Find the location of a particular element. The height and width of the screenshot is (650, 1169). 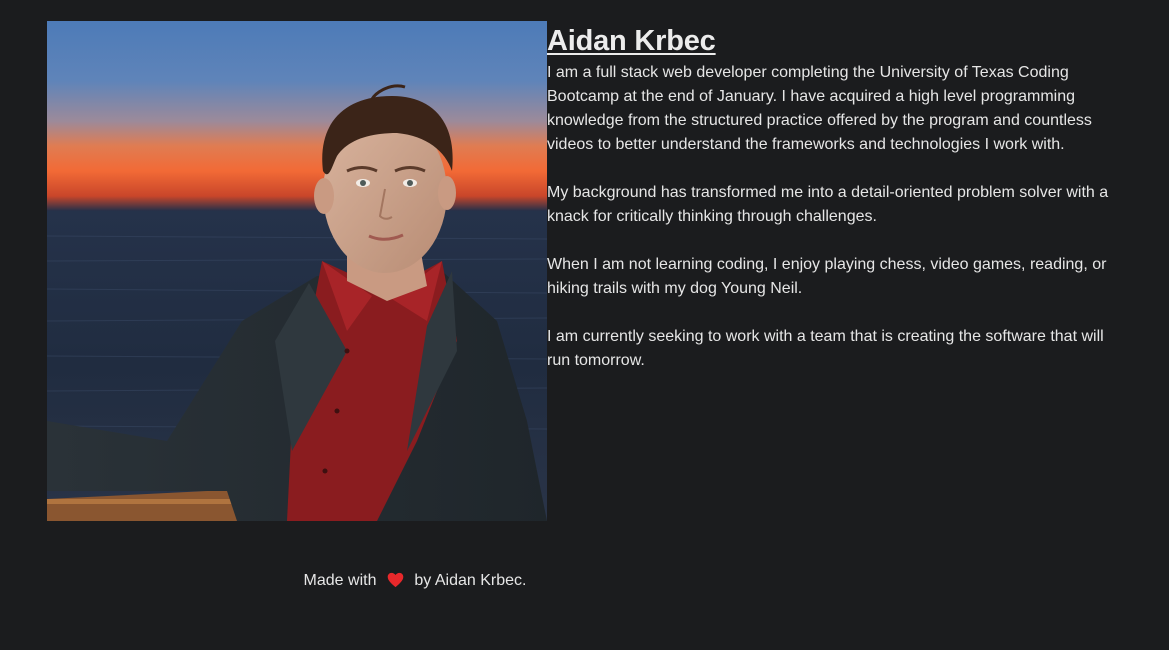

footer-suffix: by Aidan Krbec. is located at coordinates (470, 580).